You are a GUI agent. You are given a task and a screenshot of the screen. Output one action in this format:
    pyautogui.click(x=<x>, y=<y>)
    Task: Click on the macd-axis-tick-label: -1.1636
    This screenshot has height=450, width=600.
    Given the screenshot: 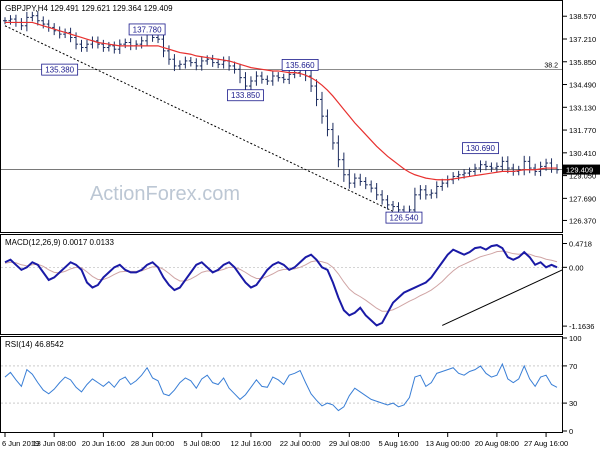 What is the action you would take?
    pyautogui.click(x=581, y=326)
    